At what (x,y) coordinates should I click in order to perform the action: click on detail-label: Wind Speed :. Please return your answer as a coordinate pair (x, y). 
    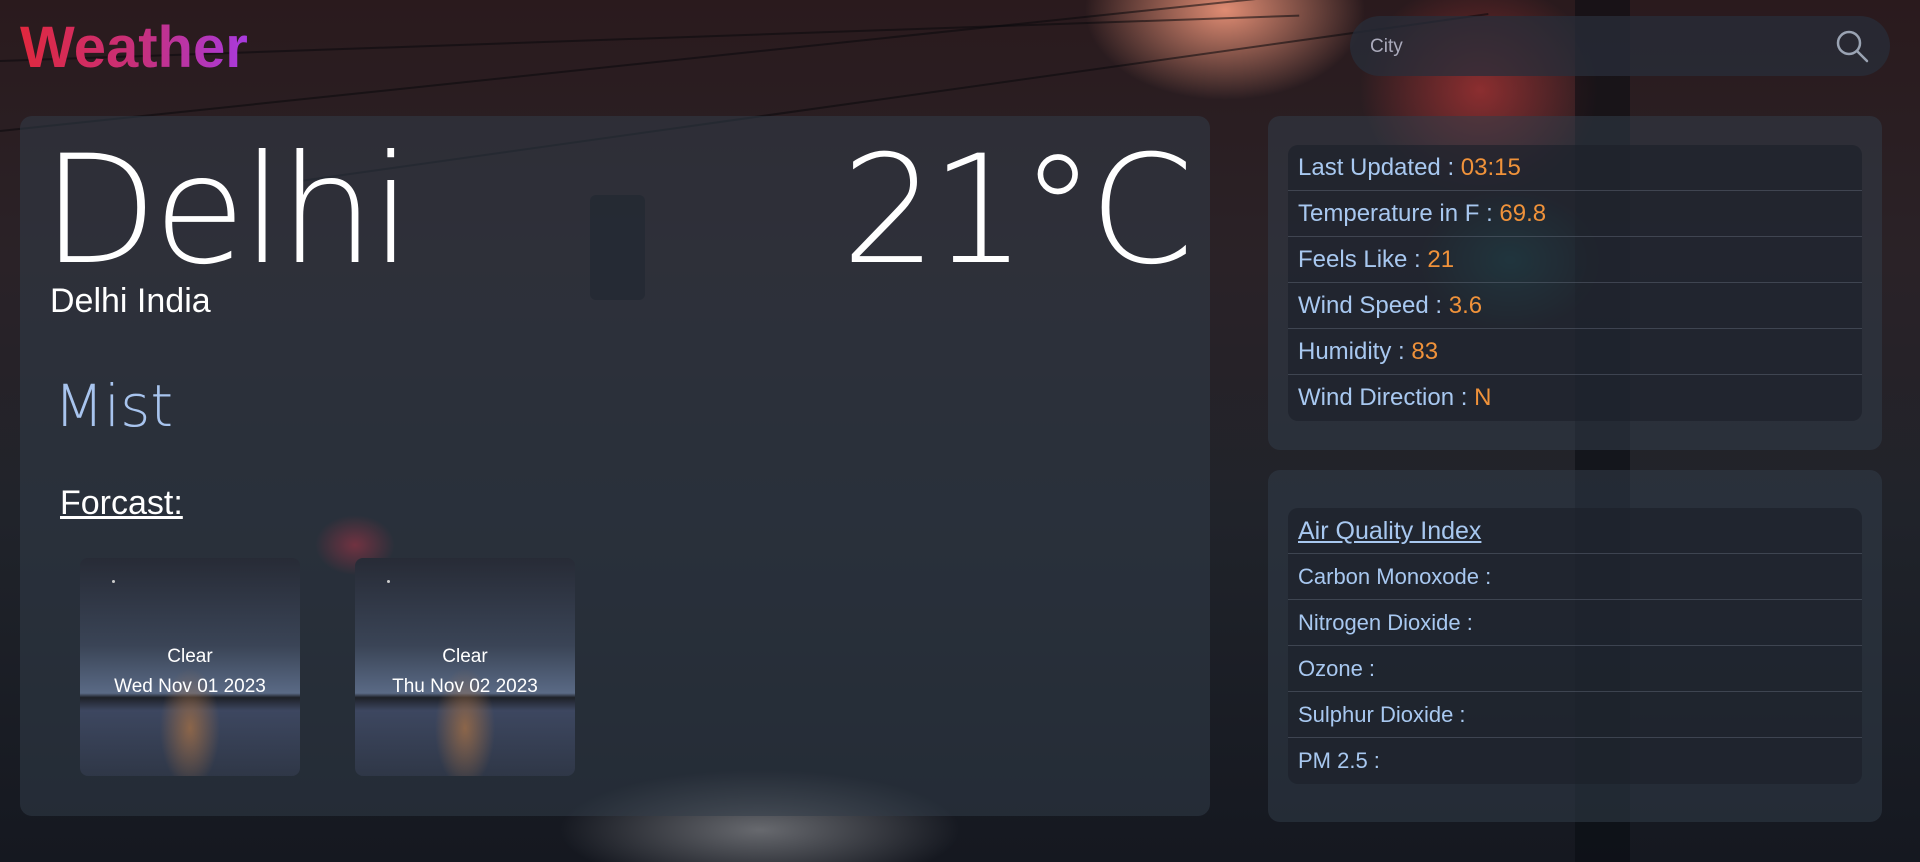
    Looking at the image, I should click on (1373, 305).